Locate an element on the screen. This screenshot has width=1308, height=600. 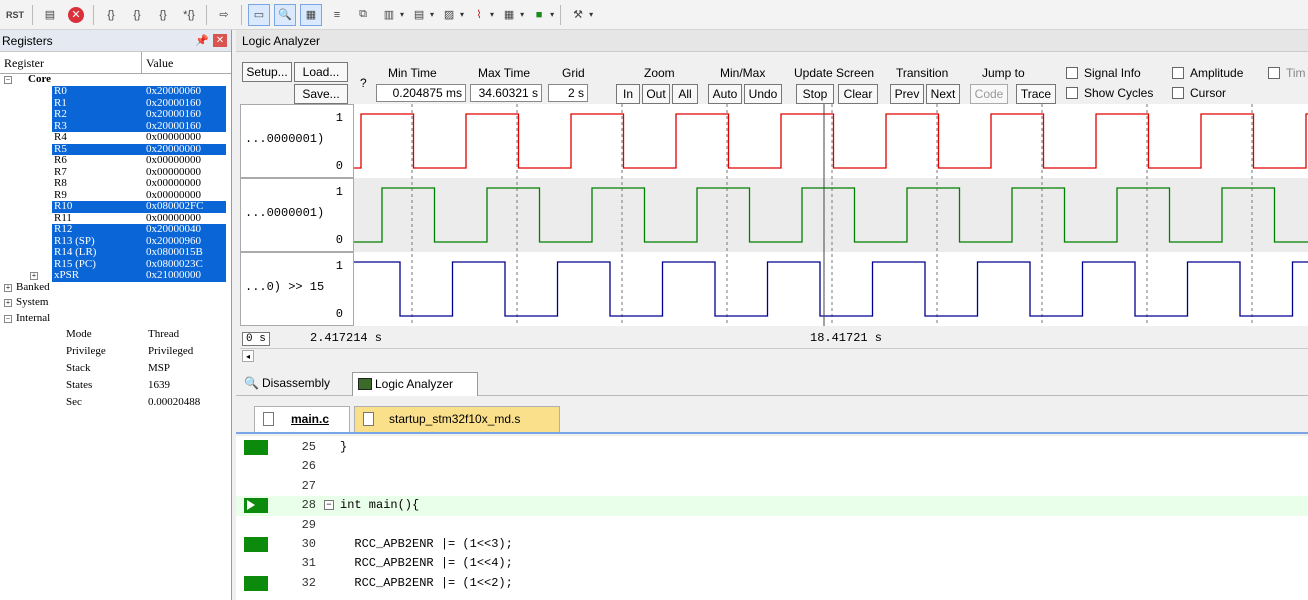
run-to-cursor-button: *{} is located at coordinates (189, 15).